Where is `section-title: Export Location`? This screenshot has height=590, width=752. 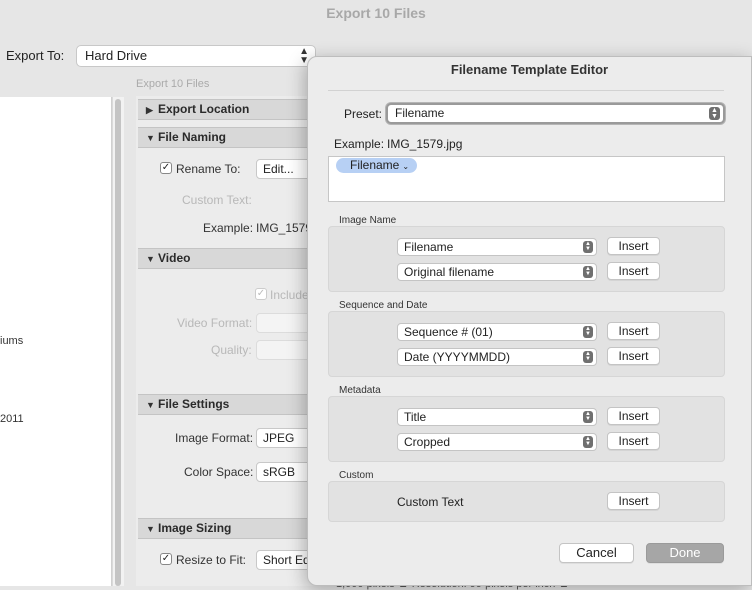
section-title: Export Location is located at coordinates (204, 109).